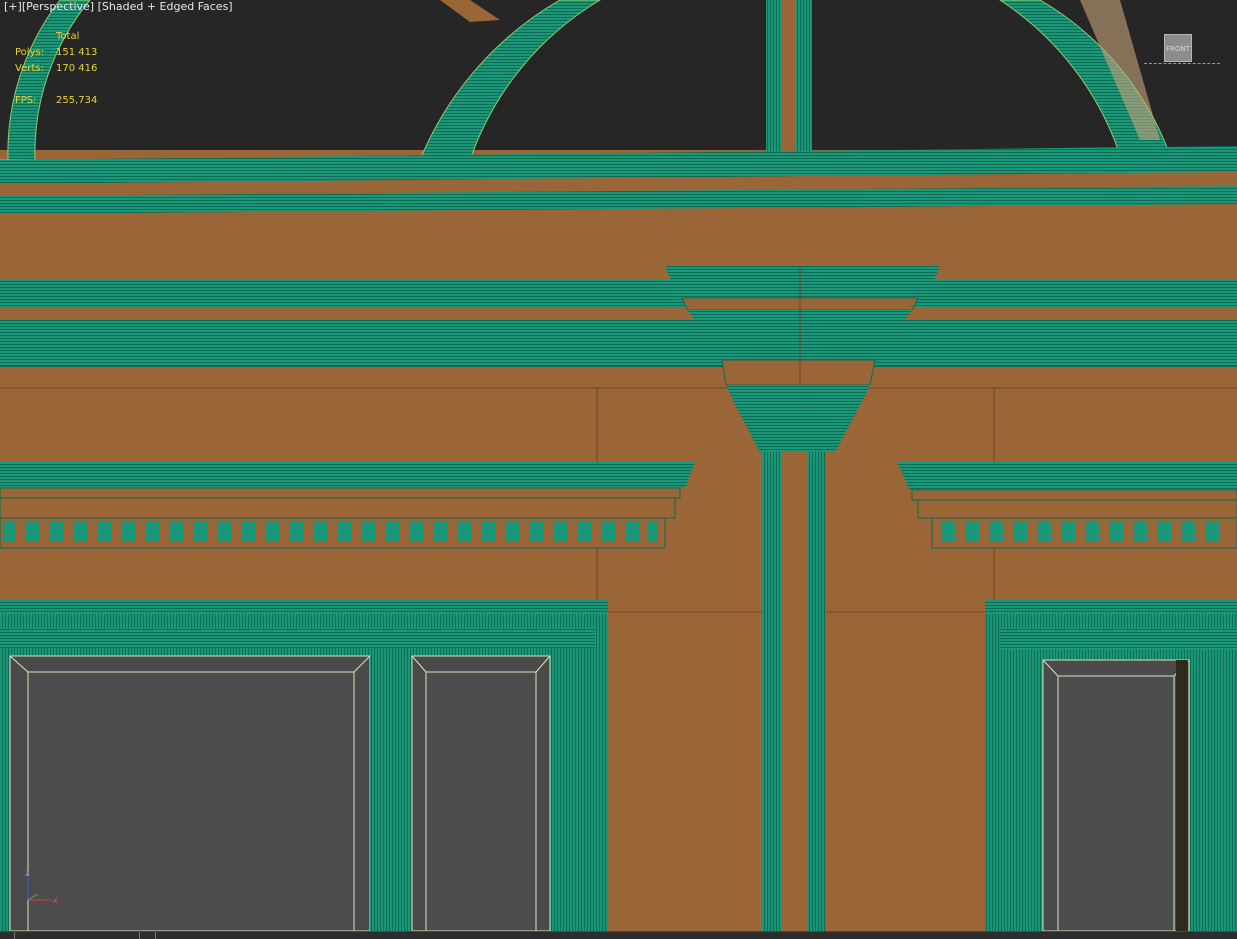  I want to click on stats-fps-row: FPS: 255,734, so click(56, 101).